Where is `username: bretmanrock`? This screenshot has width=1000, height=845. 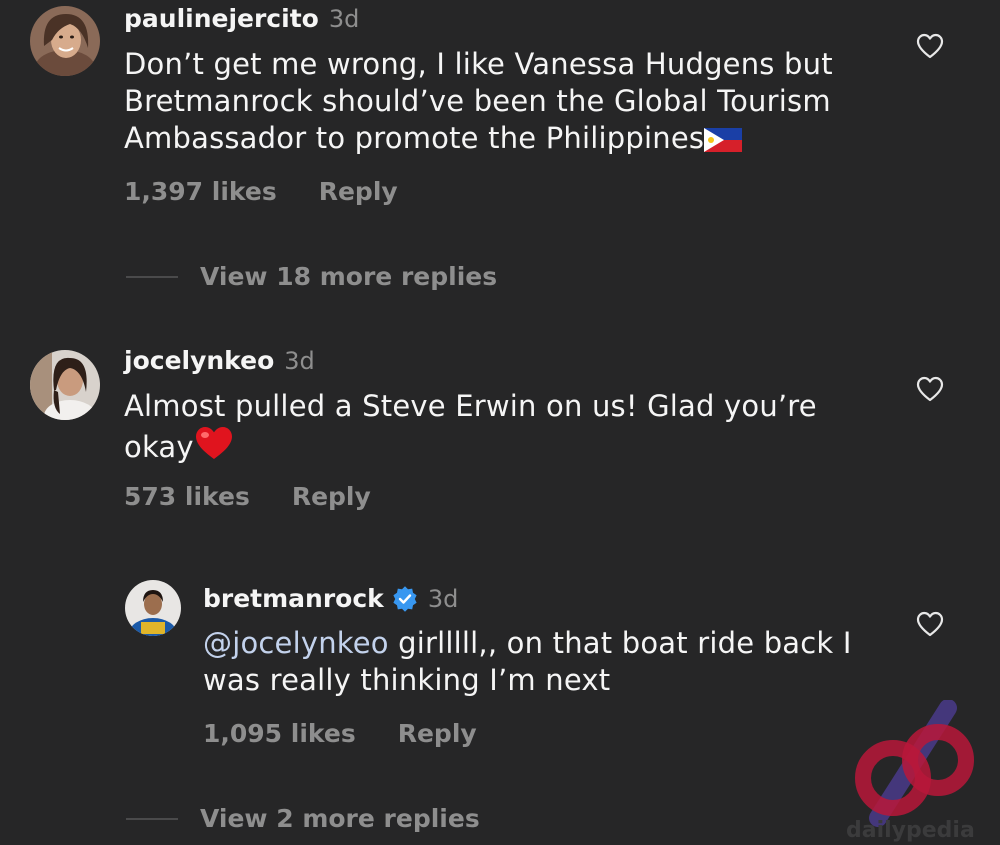 username: bretmanrock is located at coordinates (293, 598).